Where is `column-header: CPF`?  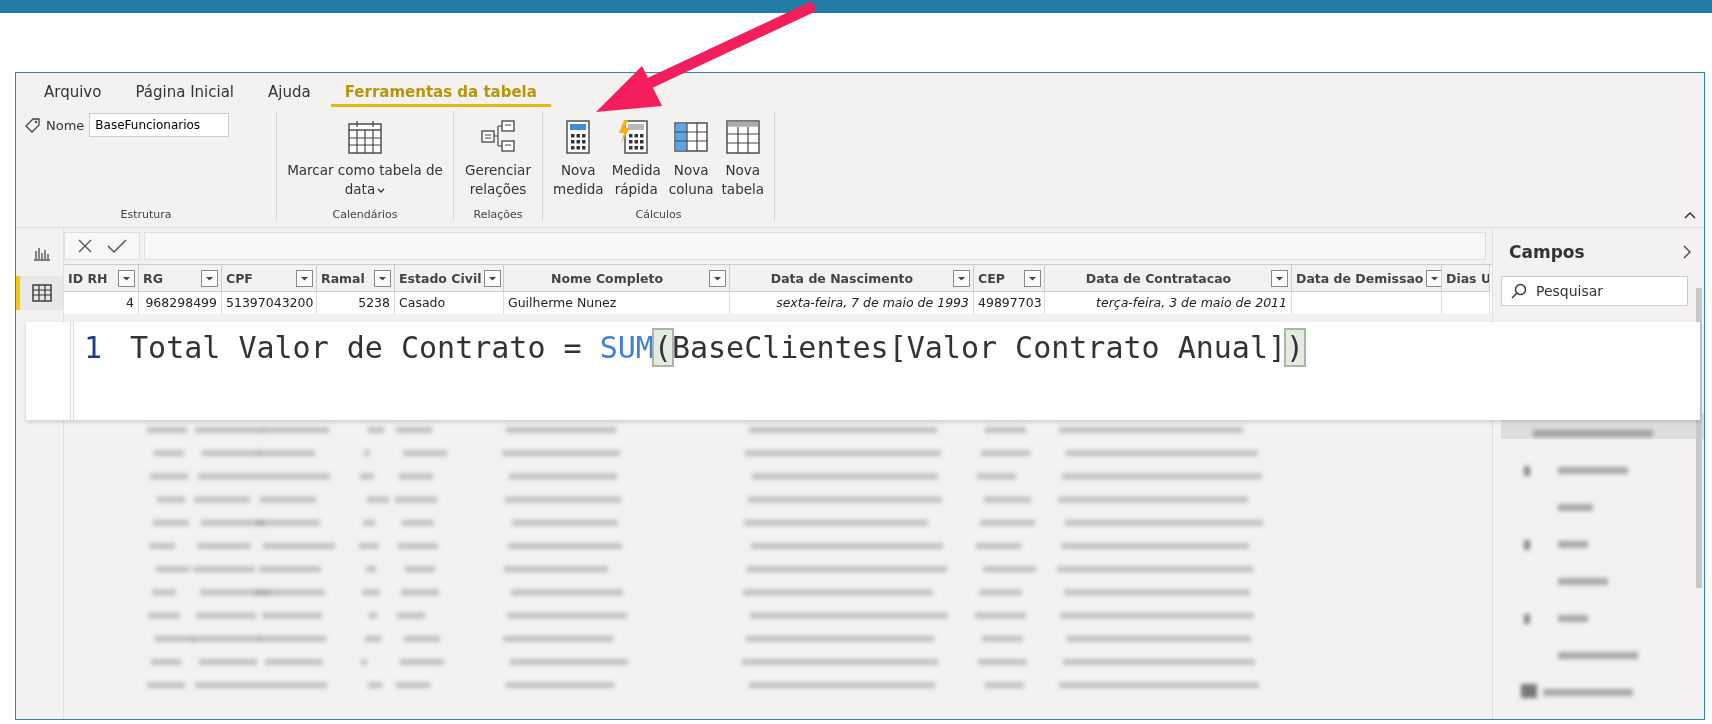
column-header: CPF is located at coordinates (269, 278).